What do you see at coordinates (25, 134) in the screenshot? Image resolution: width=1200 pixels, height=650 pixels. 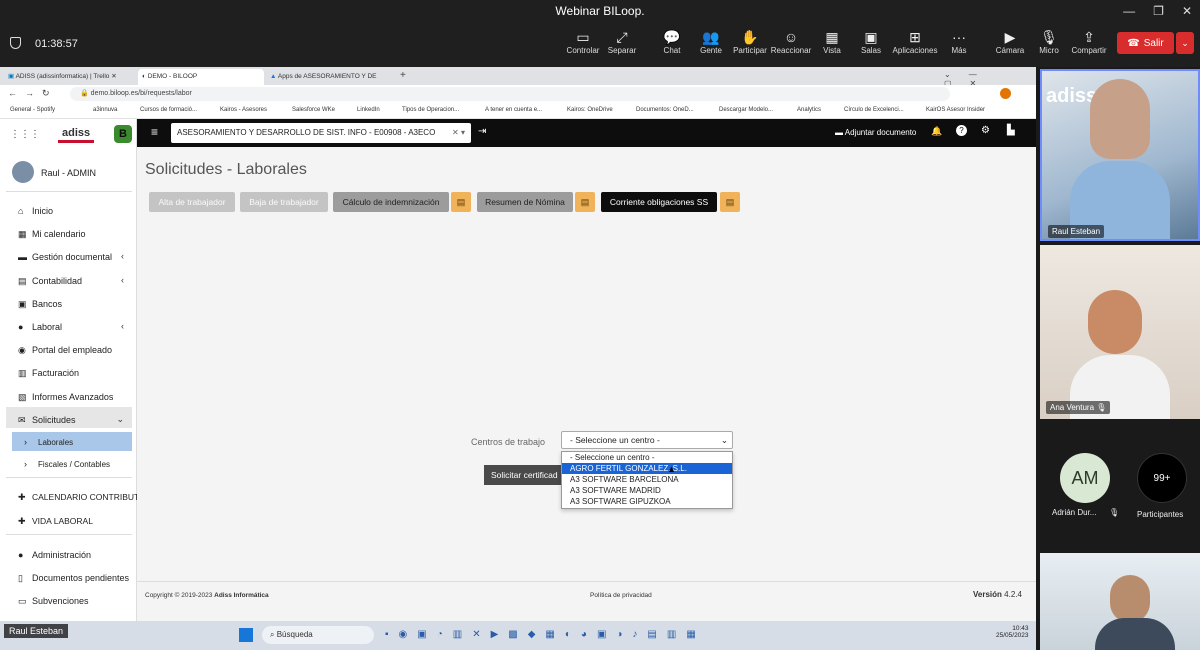 I see `apps-grid-icon: ⋮⋮⋮` at bounding box center [25, 134].